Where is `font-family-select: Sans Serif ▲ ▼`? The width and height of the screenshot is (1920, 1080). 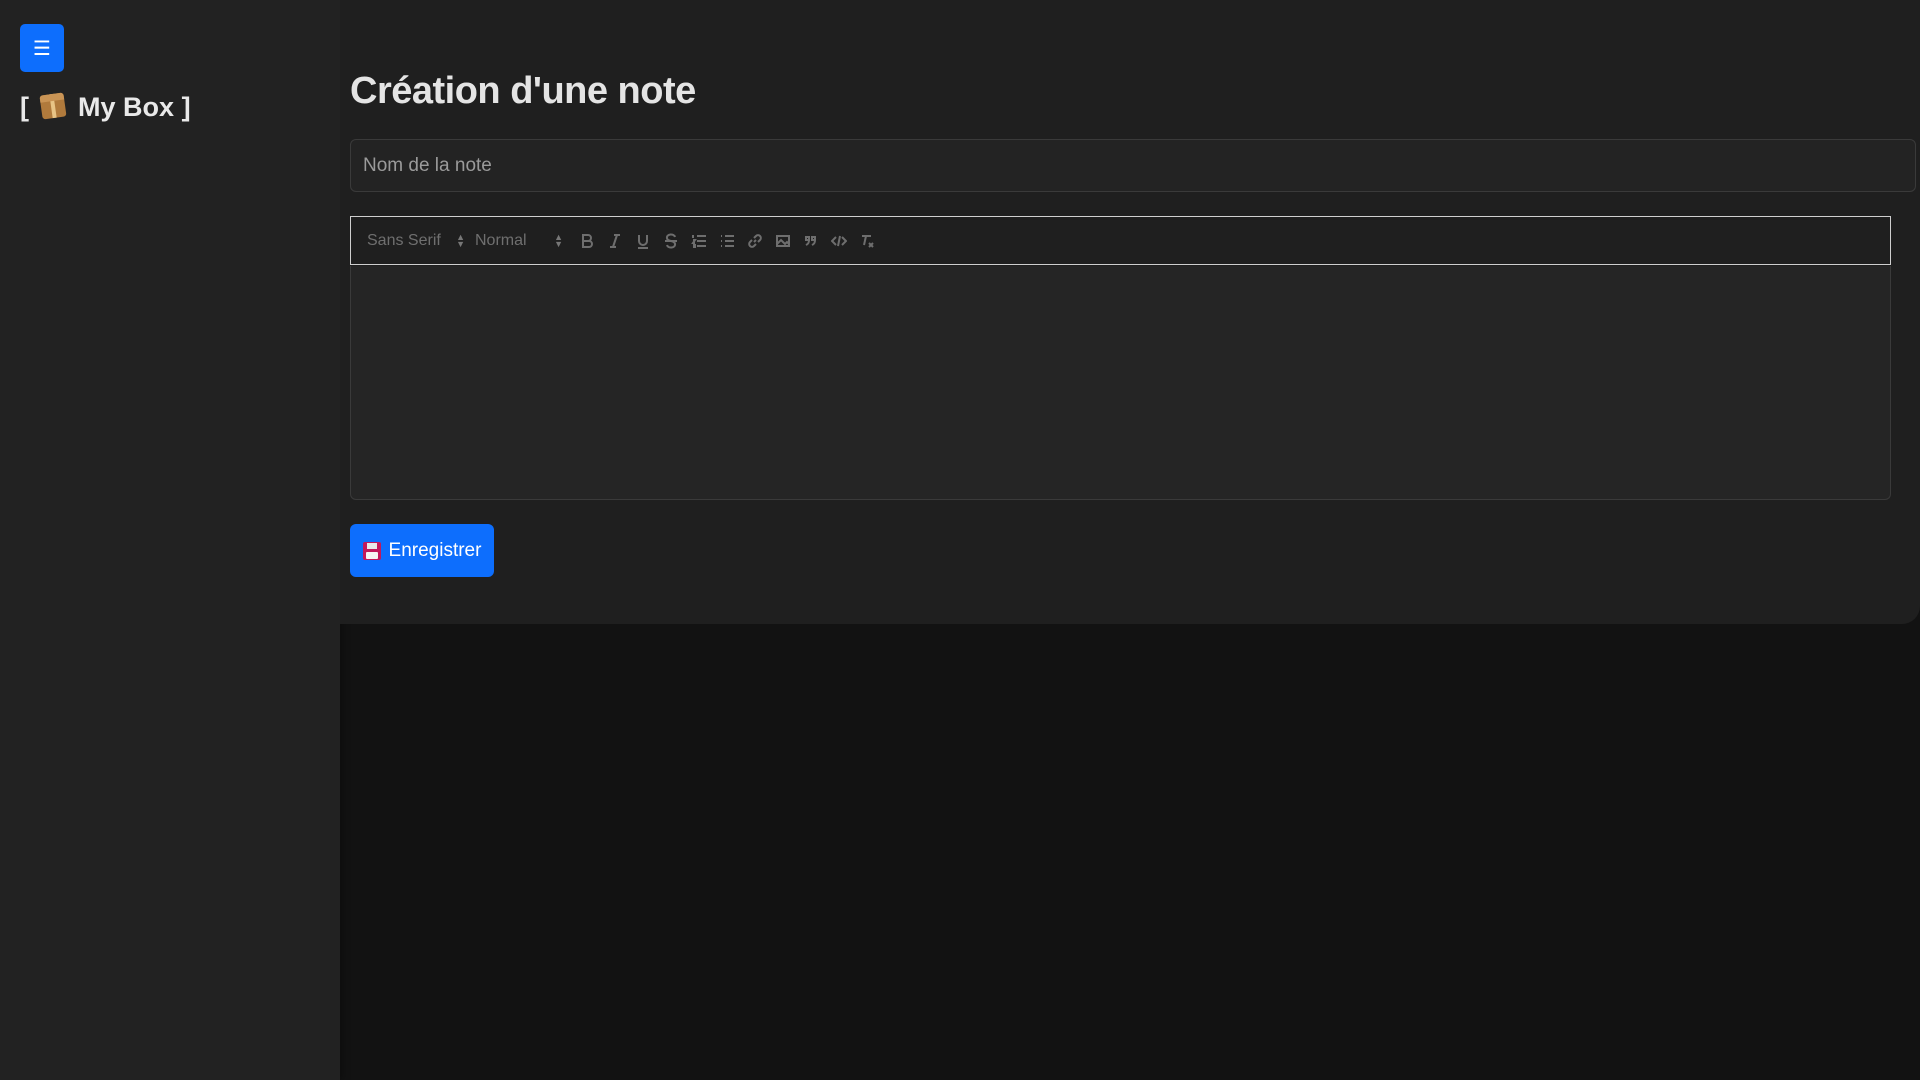
font-family-select: Sans Serif ▲ ▼ is located at coordinates (416, 241).